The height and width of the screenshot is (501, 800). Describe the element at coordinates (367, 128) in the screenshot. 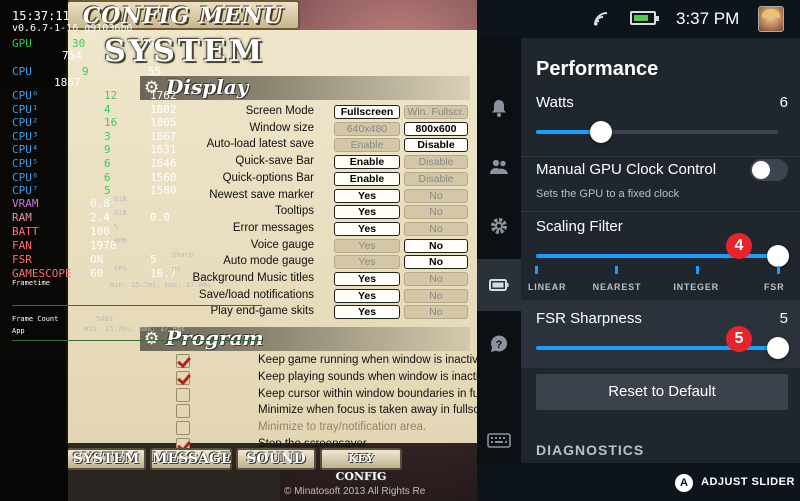

I see `option-button: 640x480` at that location.